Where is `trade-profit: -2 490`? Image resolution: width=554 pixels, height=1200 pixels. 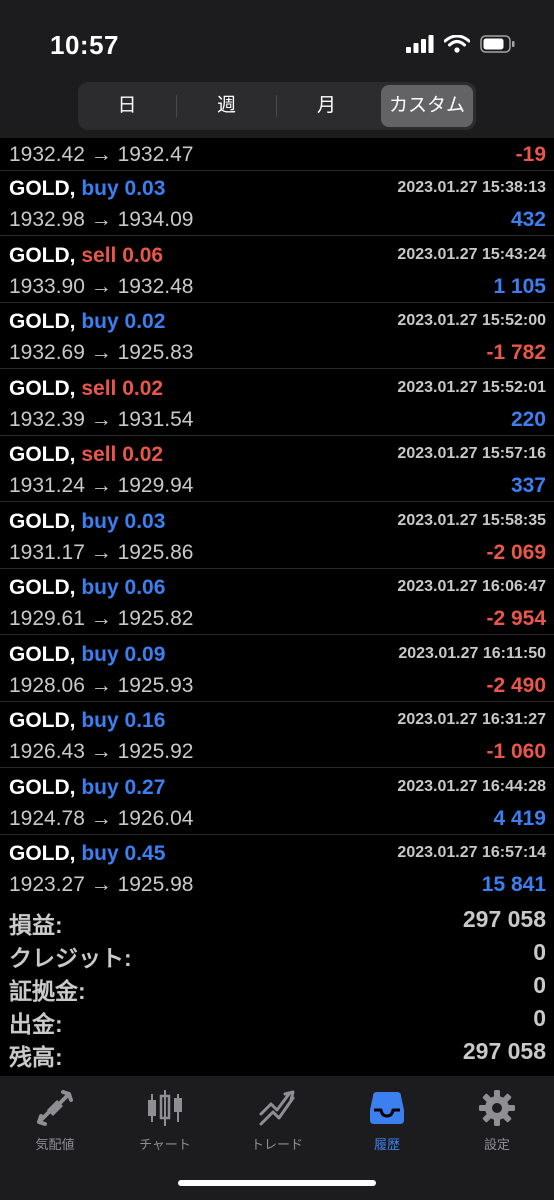 trade-profit: -2 490 is located at coordinates (516, 685).